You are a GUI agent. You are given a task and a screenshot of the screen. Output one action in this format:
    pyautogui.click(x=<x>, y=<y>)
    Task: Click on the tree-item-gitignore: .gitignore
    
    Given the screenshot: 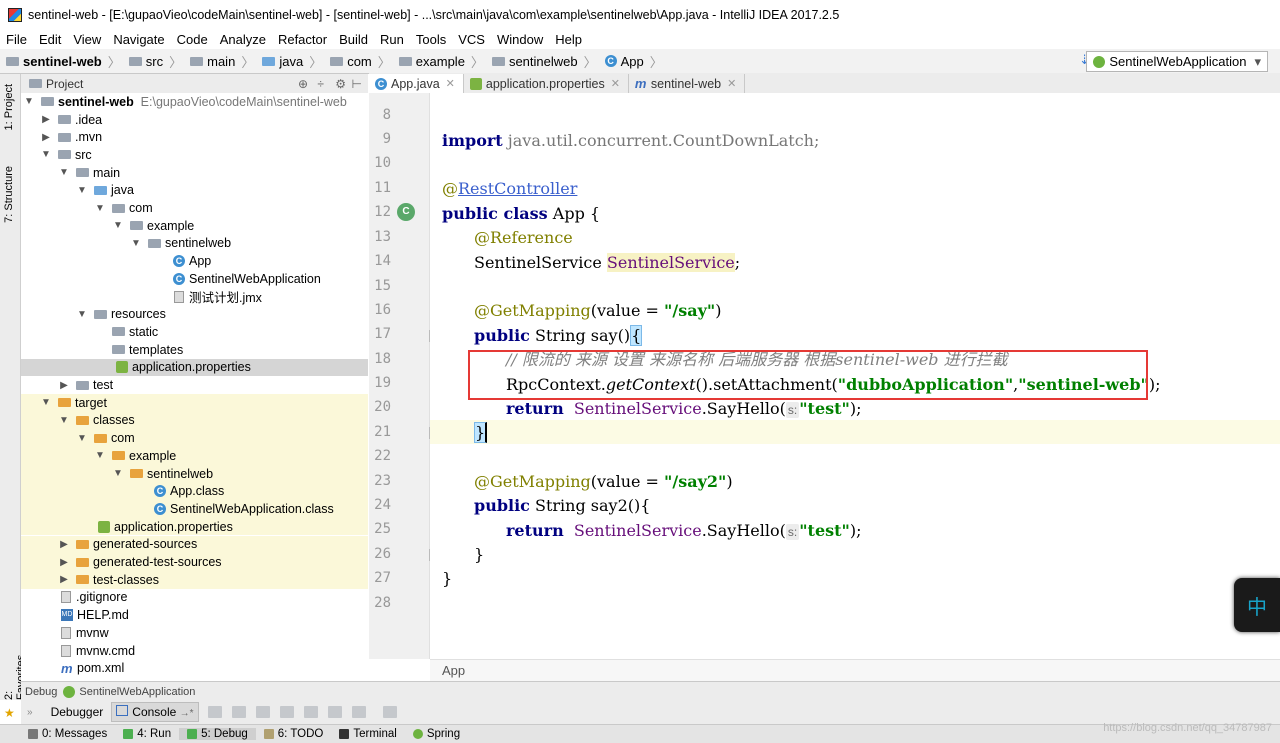 What is the action you would take?
    pyautogui.click(x=194, y=598)
    